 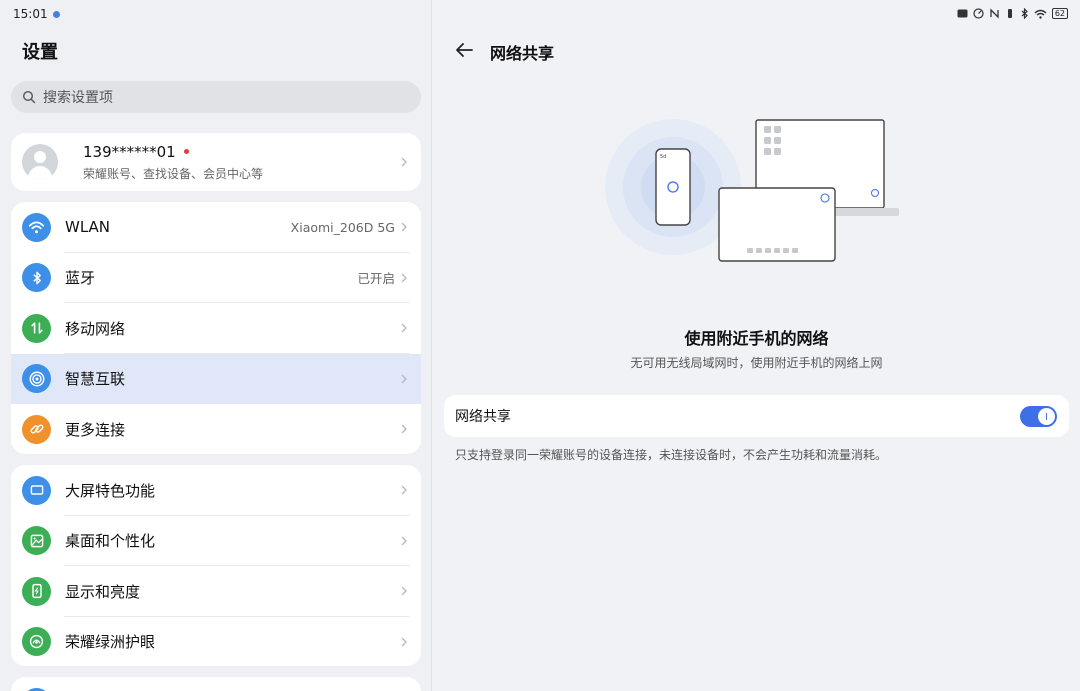 I want to click on message-icon, so click(x=962, y=13).